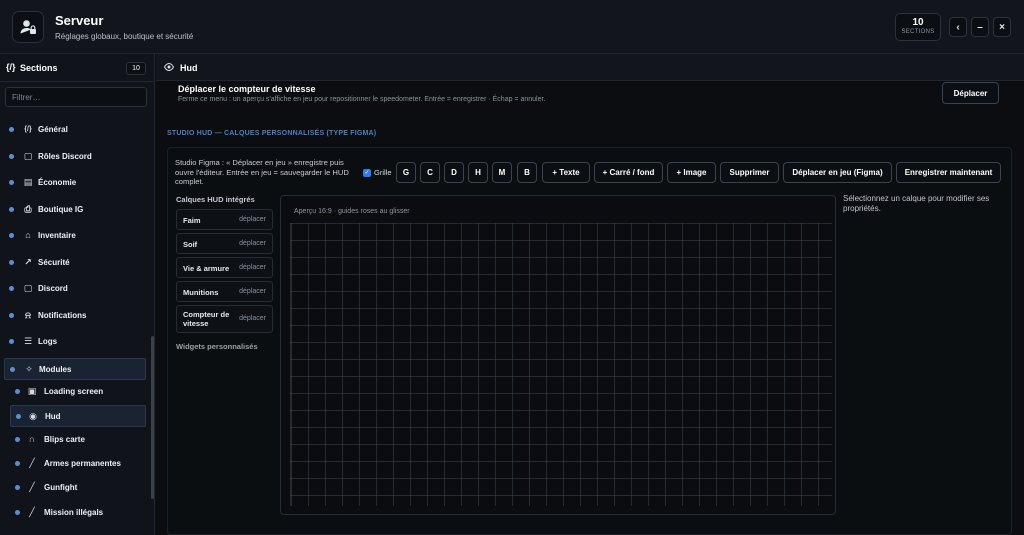  What do you see at coordinates (224, 319) in the screenshot?
I see `layer-item: Compteur de vitesse déplacer` at bounding box center [224, 319].